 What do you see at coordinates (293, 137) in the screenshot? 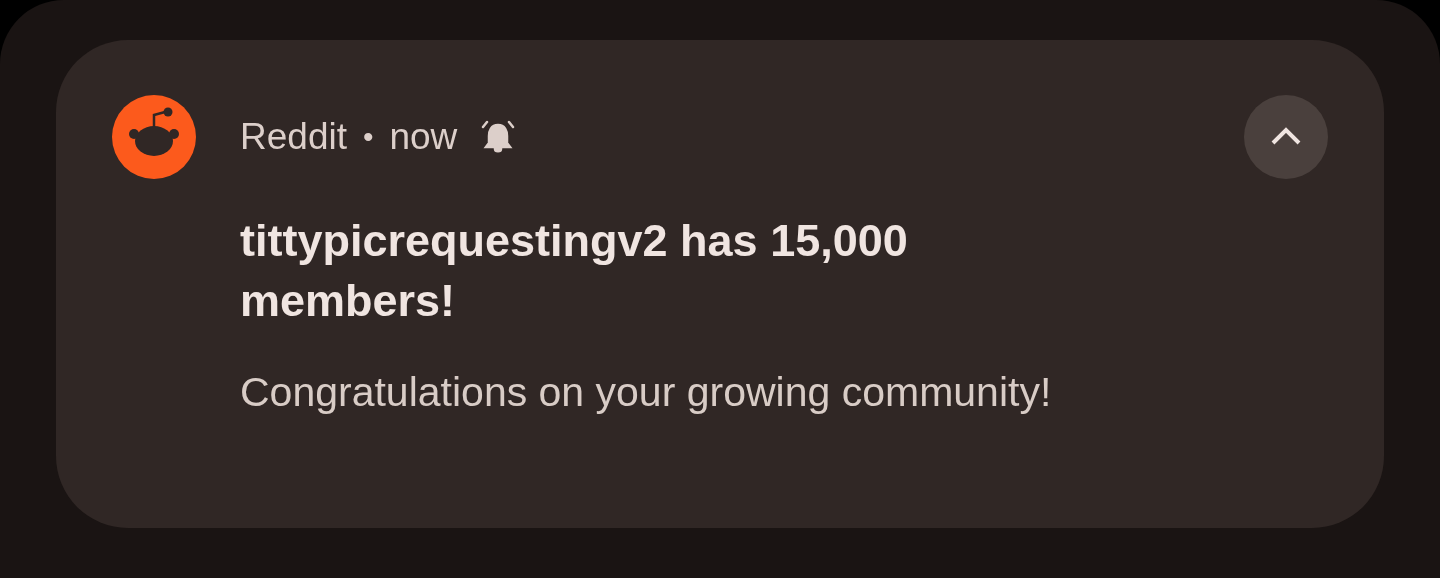
I see `app-name: Reddit` at bounding box center [293, 137].